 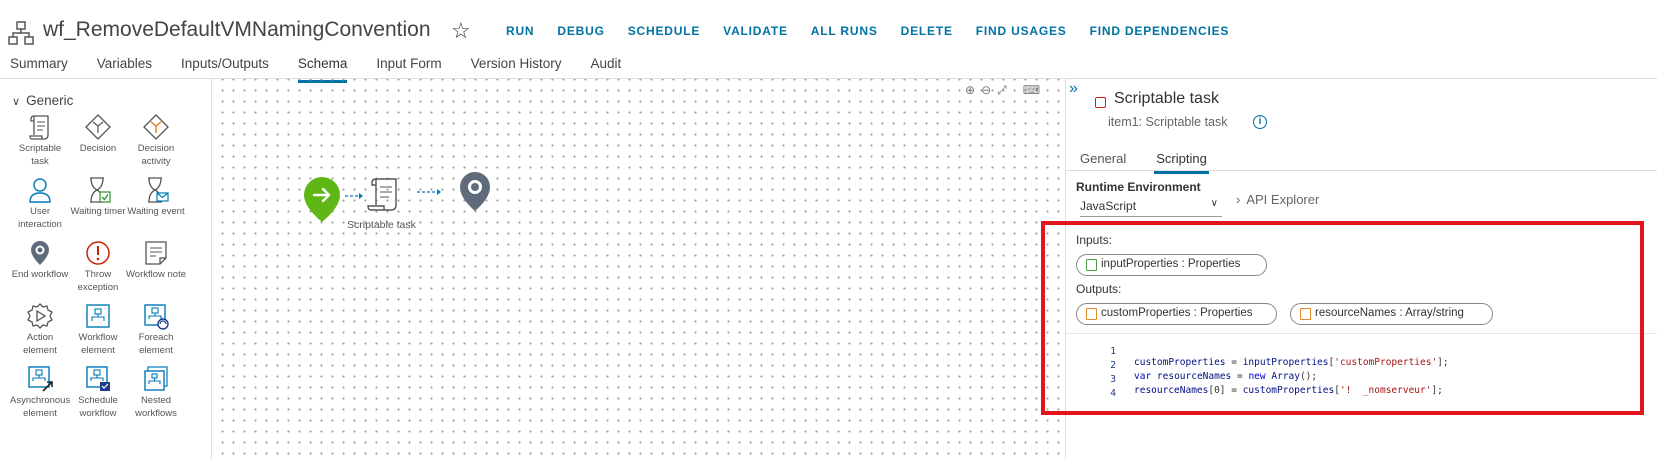 I want to click on tab-input-form: Input Form, so click(x=408, y=67).